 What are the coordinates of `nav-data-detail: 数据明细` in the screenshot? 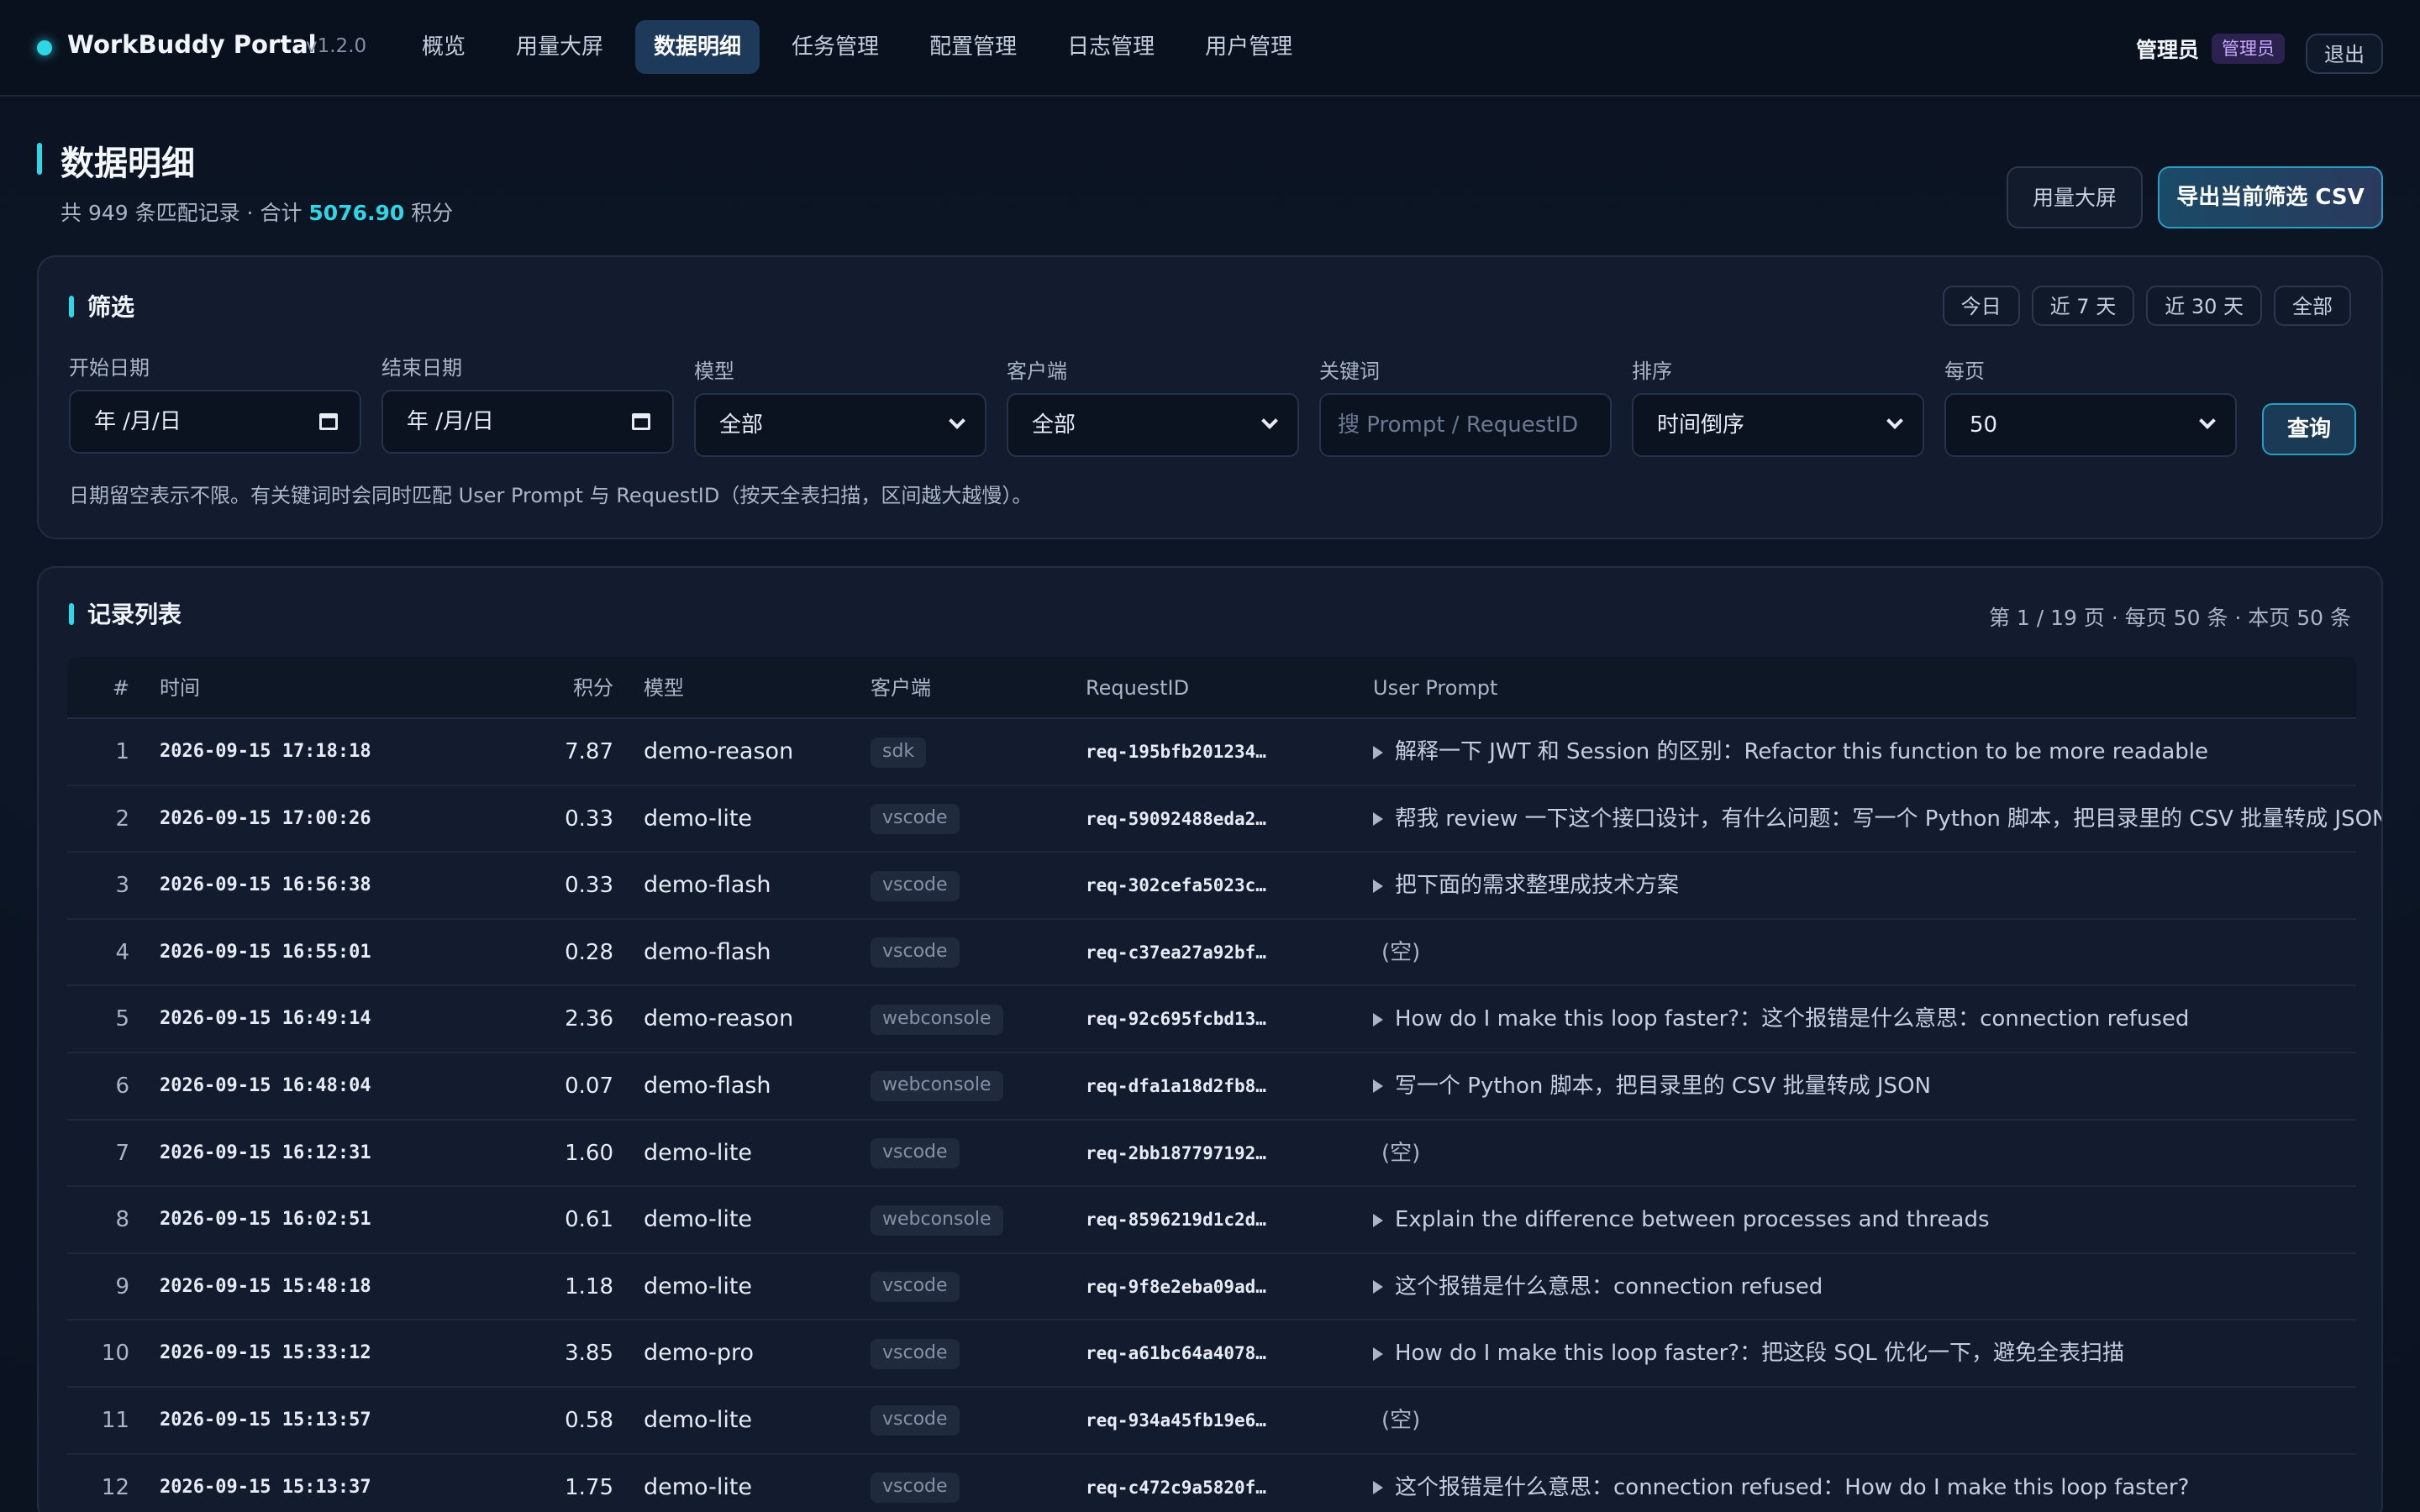 It's located at (697, 47).